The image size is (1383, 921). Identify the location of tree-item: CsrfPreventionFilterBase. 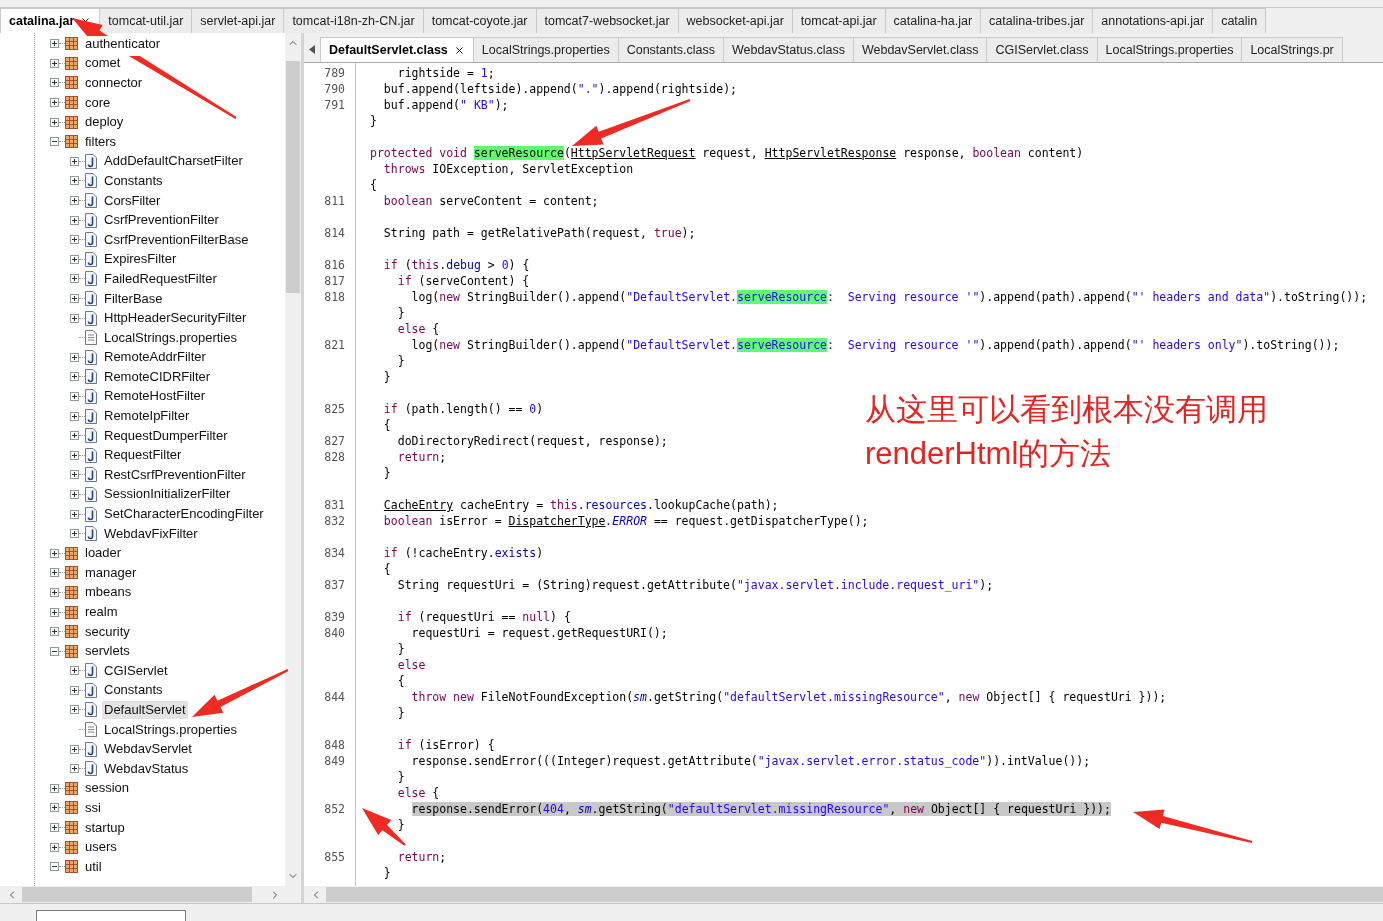
(176, 239).